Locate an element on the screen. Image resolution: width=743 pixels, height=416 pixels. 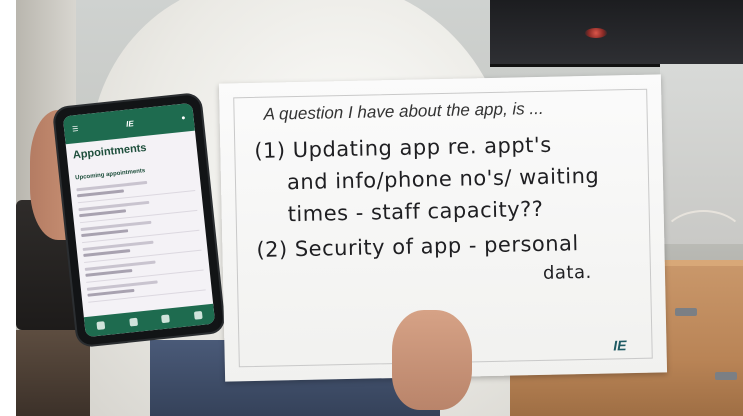
red-light is located at coordinates (596, 33).